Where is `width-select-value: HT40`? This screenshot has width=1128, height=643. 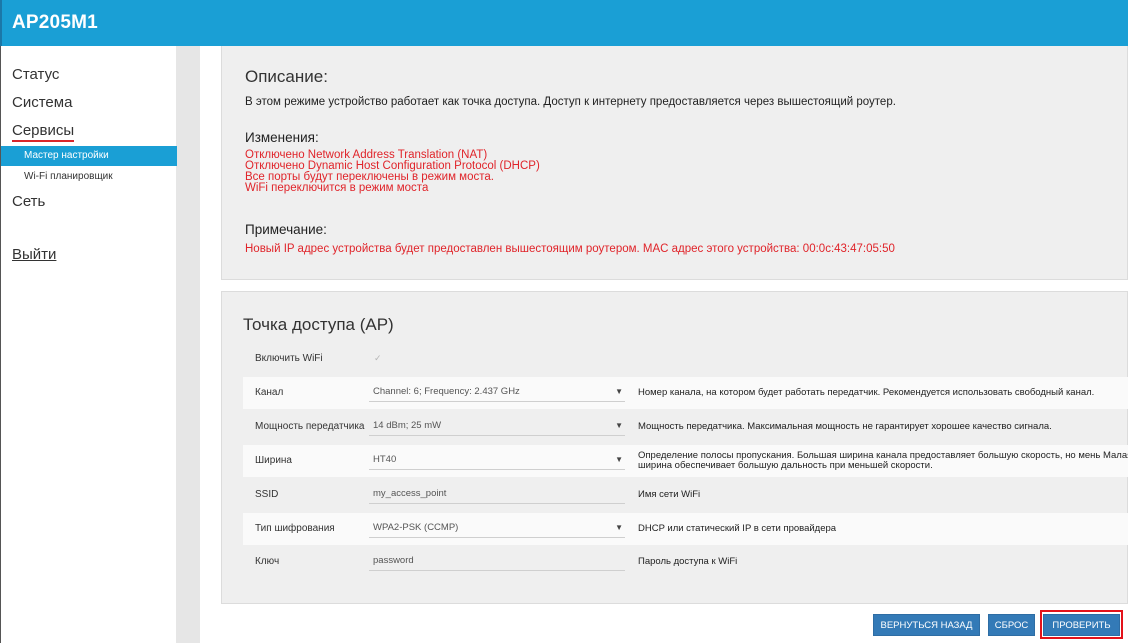 width-select-value: HT40 is located at coordinates (385, 459).